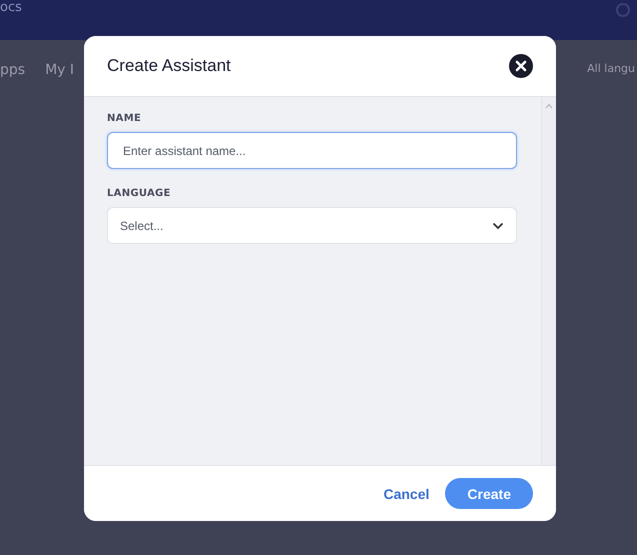  What do you see at coordinates (13, 70) in the screenshot?
I see `nav-tab: pps` at bounding box center [13, 70].